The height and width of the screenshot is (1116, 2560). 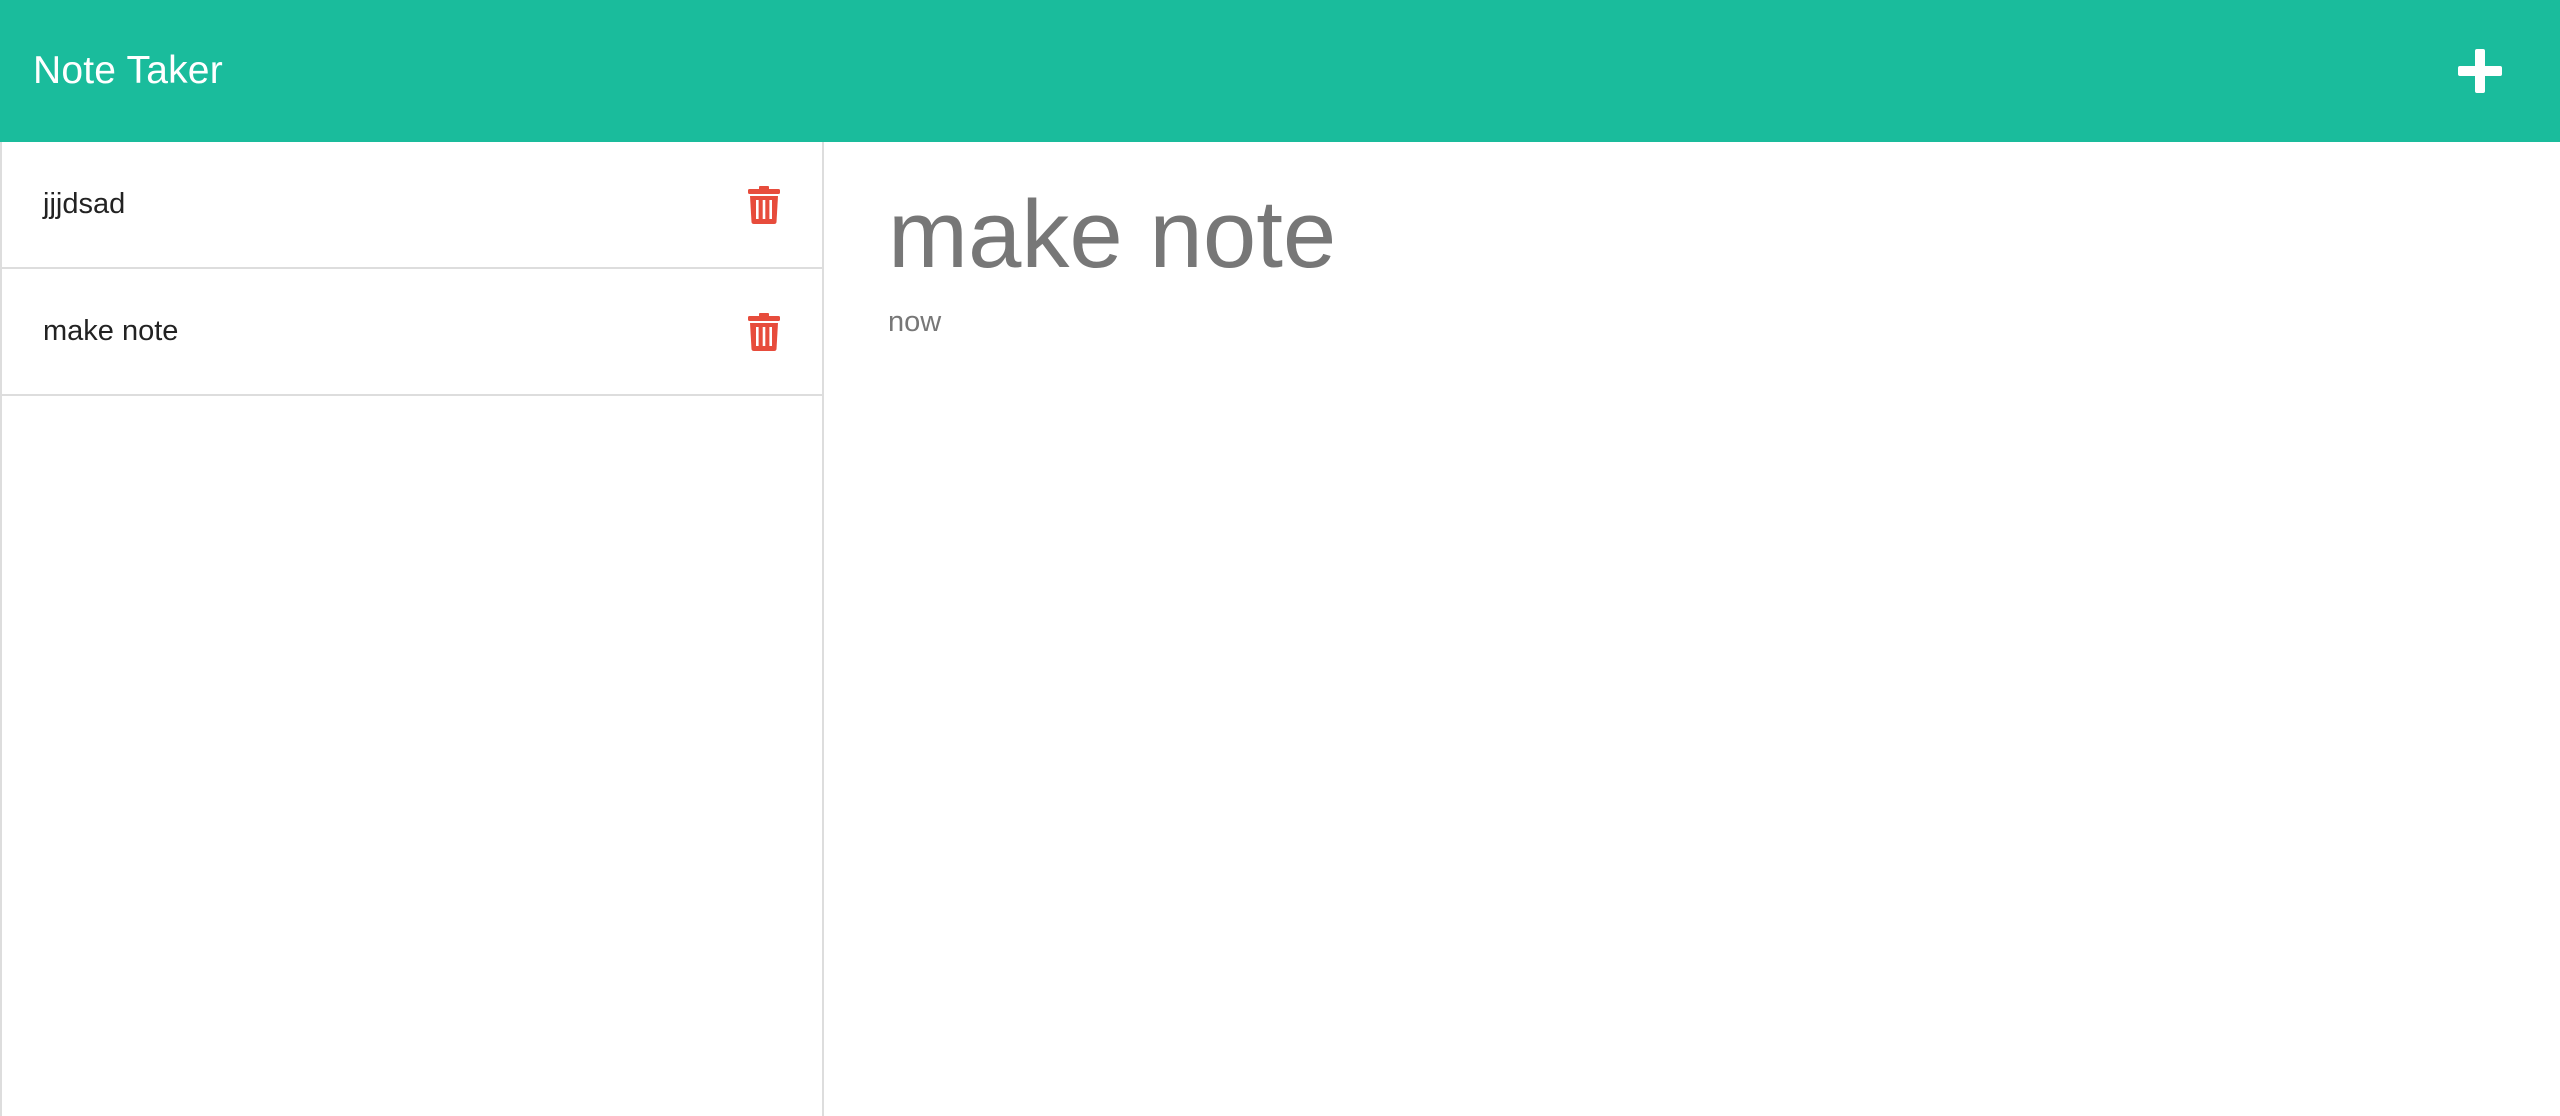 What do you see at coordinates (1280, 71) in the screenshot?
I see `navbar: Note Taker` at bounding box center [1280, 71].